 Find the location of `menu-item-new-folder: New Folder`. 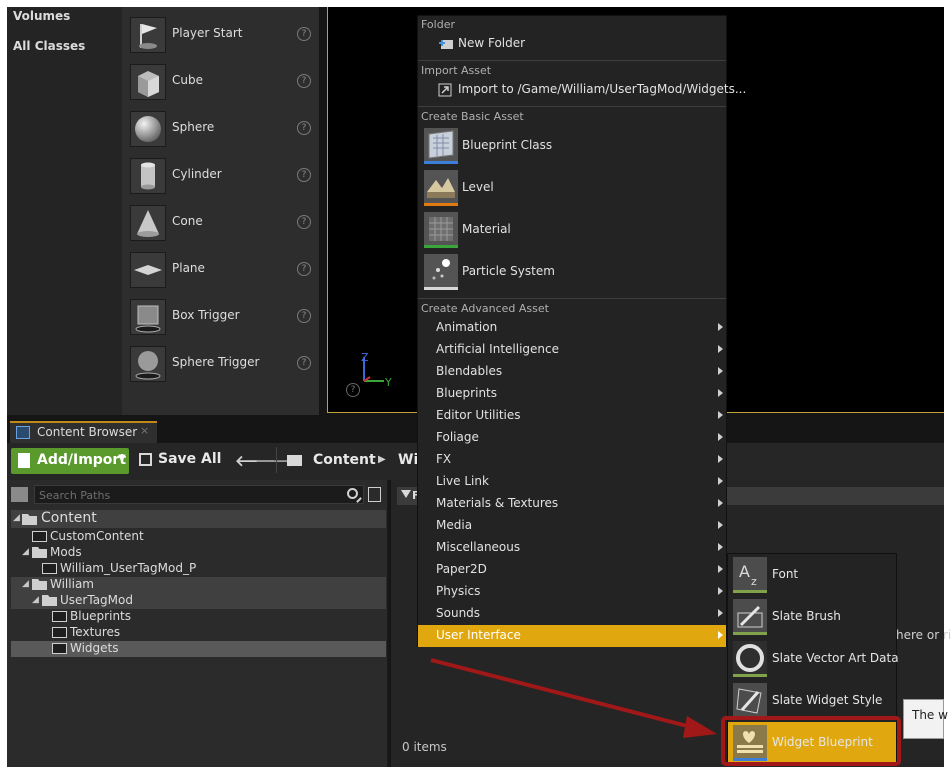

menu-item-new-folder: New Folder is located at coordinates (572, 44).